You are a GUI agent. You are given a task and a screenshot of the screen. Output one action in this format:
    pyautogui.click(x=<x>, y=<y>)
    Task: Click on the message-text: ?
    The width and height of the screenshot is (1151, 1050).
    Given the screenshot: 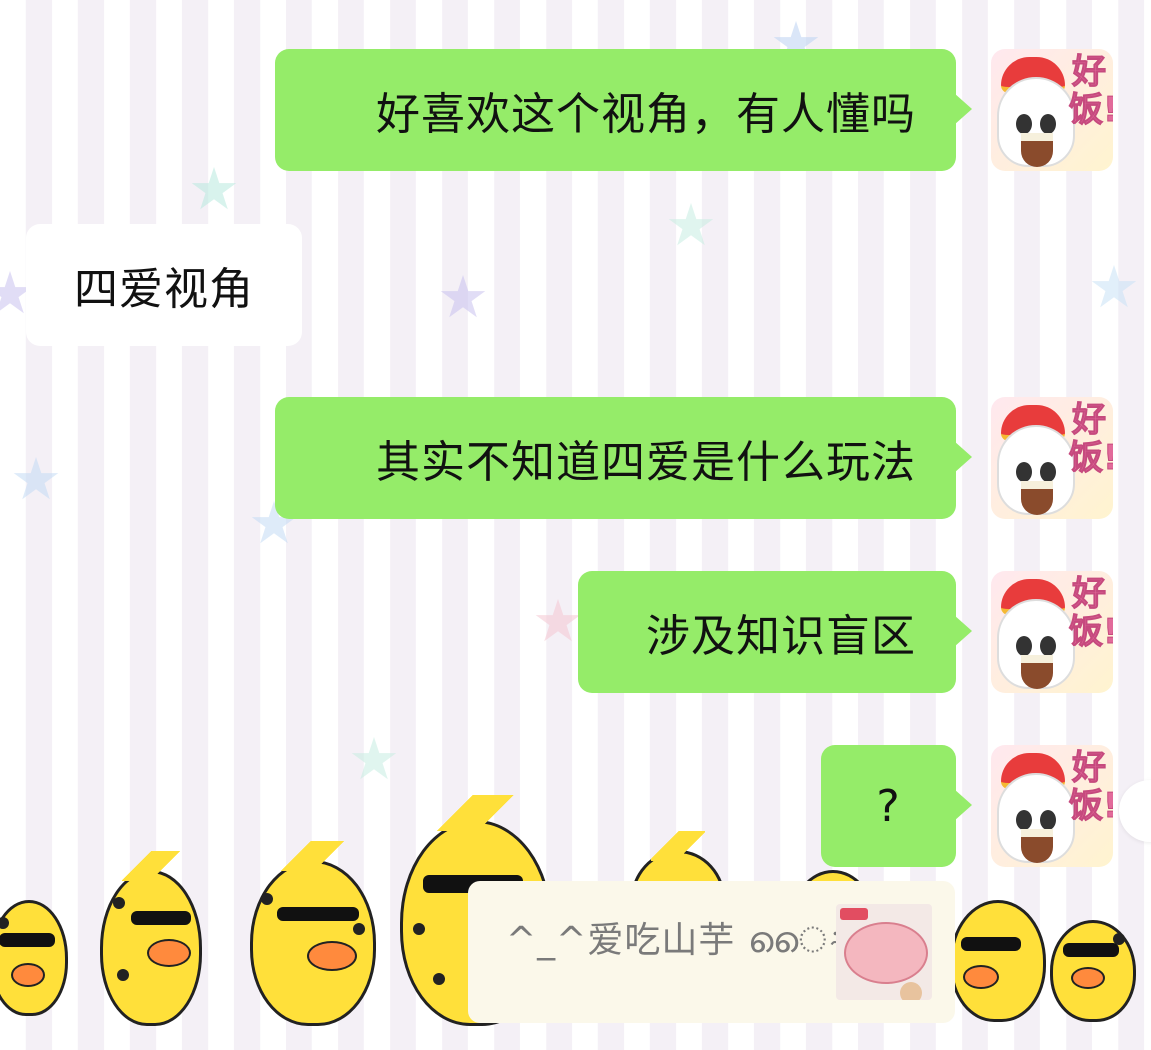 What is the action you would take?
    pyautogui.click(x=888, y=806)
    